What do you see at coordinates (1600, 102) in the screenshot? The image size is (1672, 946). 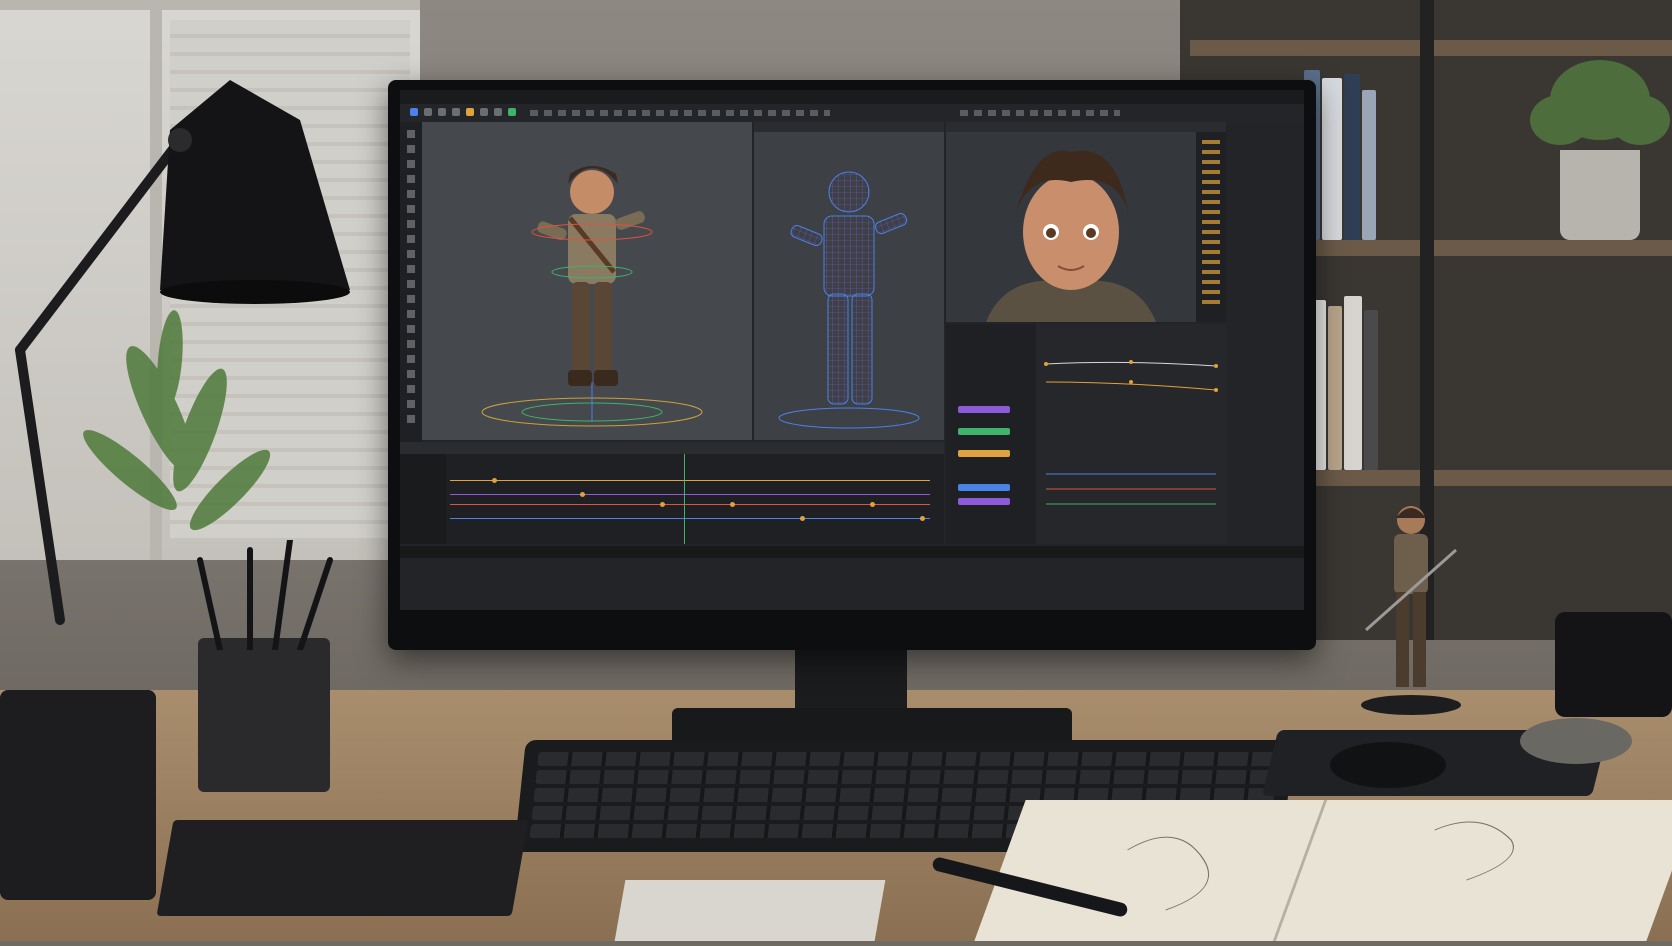 I see `shelf-plant` at bounding box center [1600, 102].